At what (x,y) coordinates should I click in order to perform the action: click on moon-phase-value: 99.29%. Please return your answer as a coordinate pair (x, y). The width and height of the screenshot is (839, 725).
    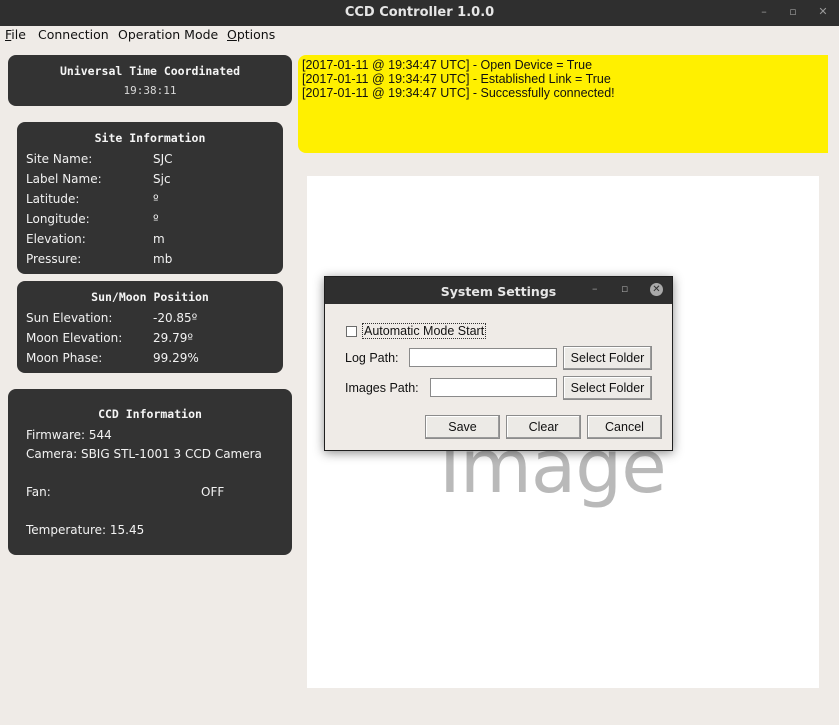
    Looking at the image, I should click on (176, 358).